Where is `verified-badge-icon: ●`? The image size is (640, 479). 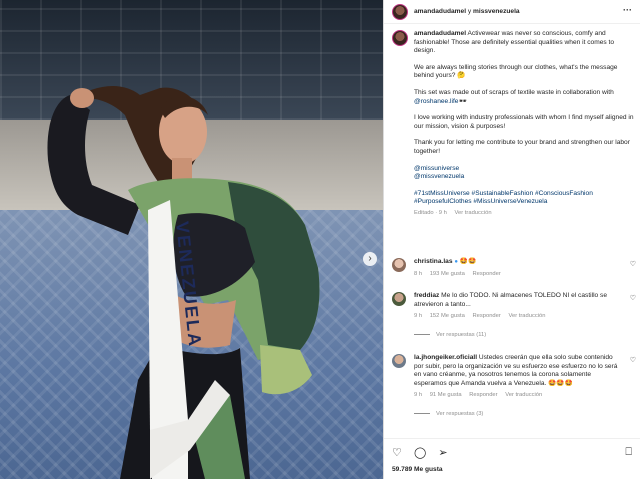 verified-badge-icon: ● is located at coordinates (456, 262).